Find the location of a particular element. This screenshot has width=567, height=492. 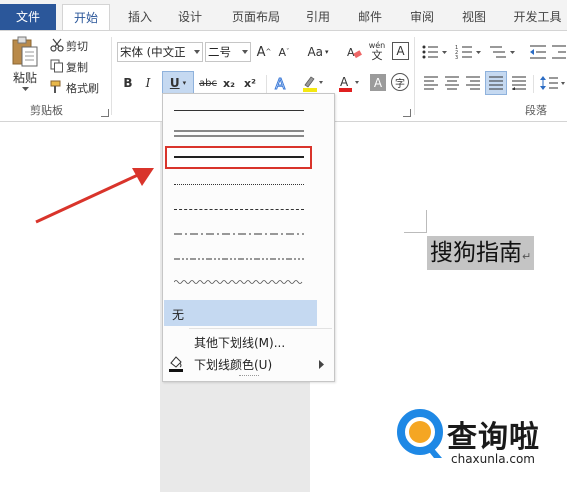

font-name-combo: 宋体 (中文正 is located at coordinates (160, 52).